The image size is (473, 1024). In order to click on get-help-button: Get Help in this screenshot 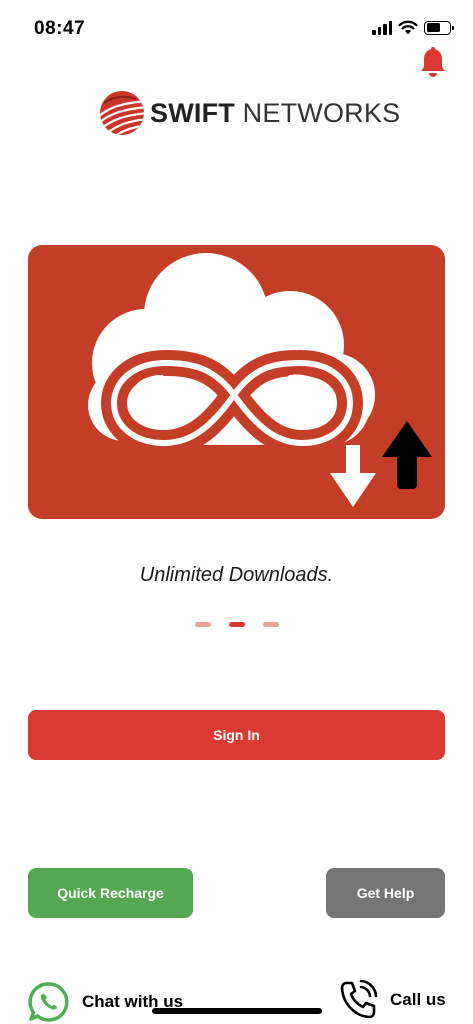, I will do `click(385, 893)`.